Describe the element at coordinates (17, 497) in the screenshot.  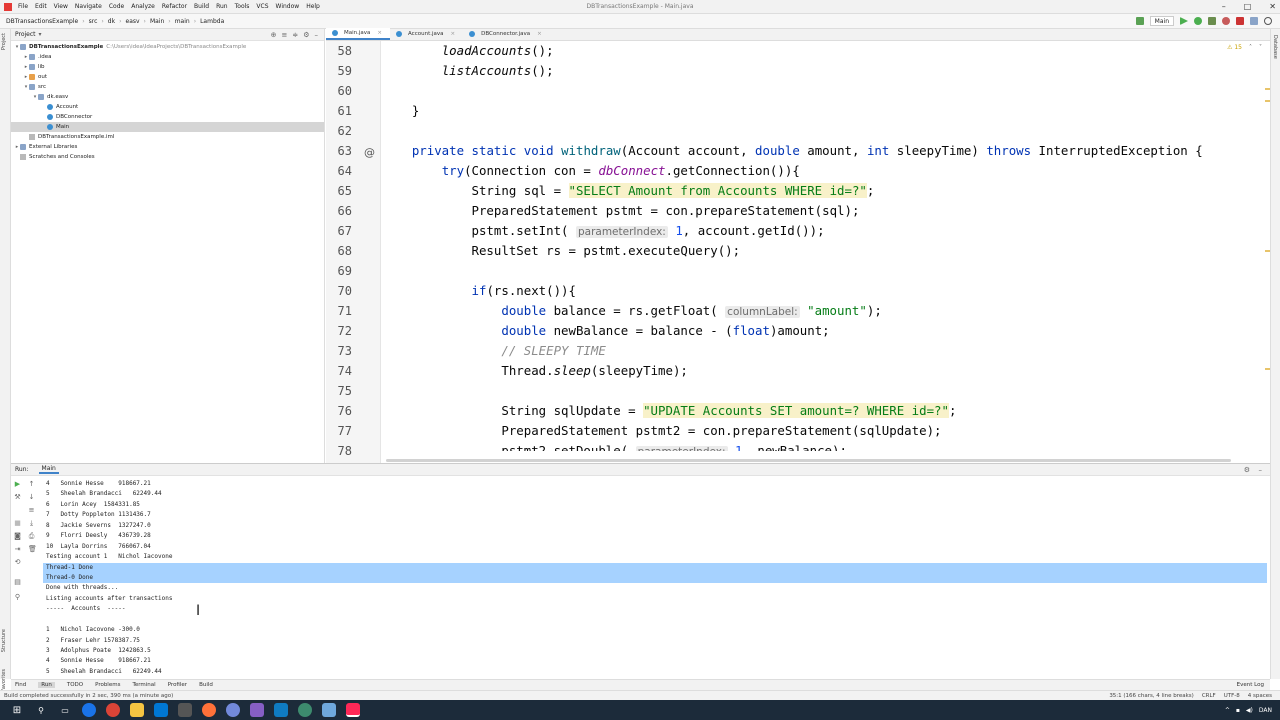
I see `wrench-icon: ⚒` at that location.